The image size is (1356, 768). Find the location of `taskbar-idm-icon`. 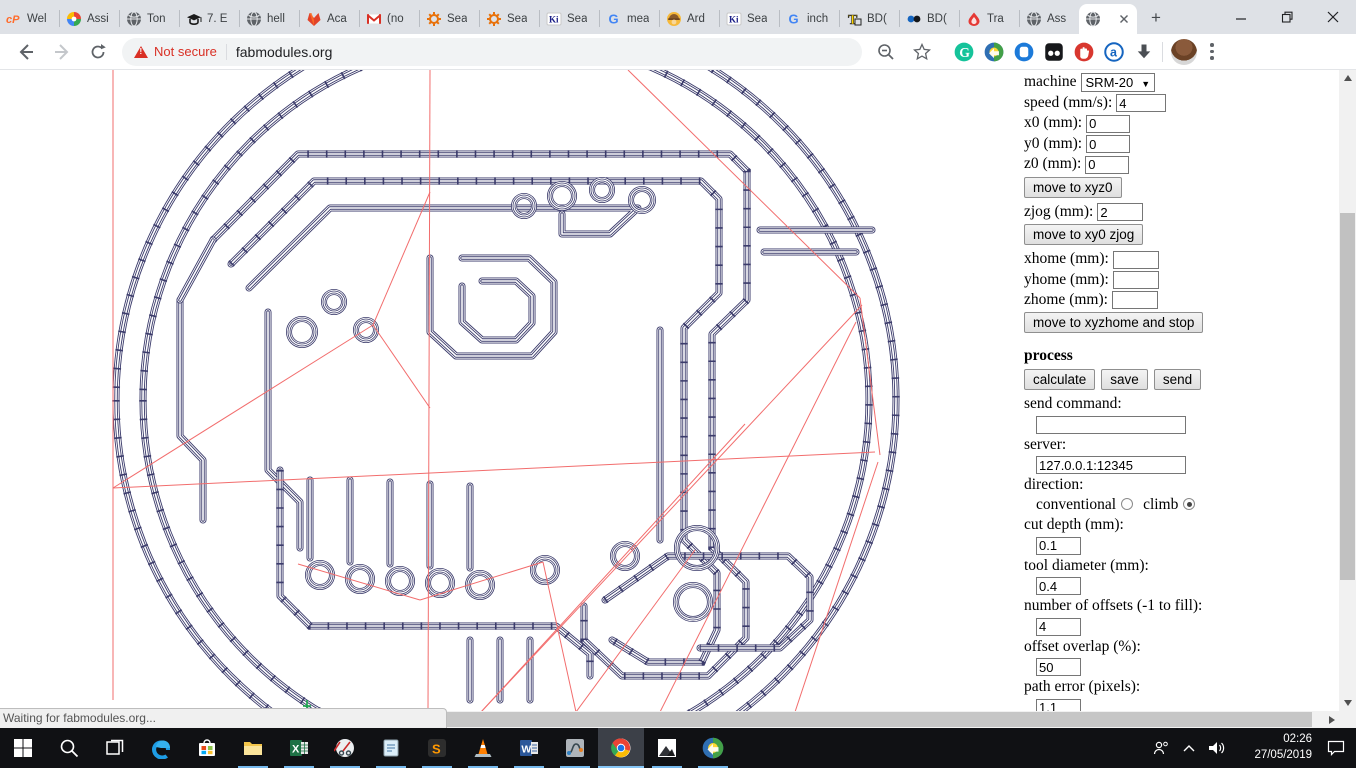

taskbar-idm-icon is located at coordinates (713, 748).